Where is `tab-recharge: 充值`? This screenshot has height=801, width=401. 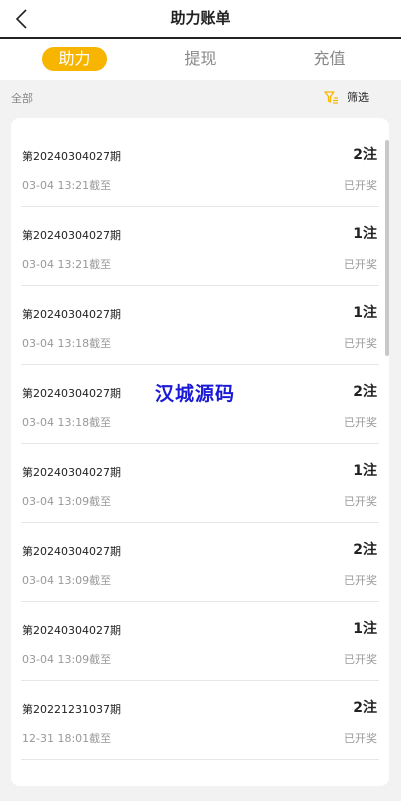
tab-recharge: 充值 is located at coordinates (329, 59).